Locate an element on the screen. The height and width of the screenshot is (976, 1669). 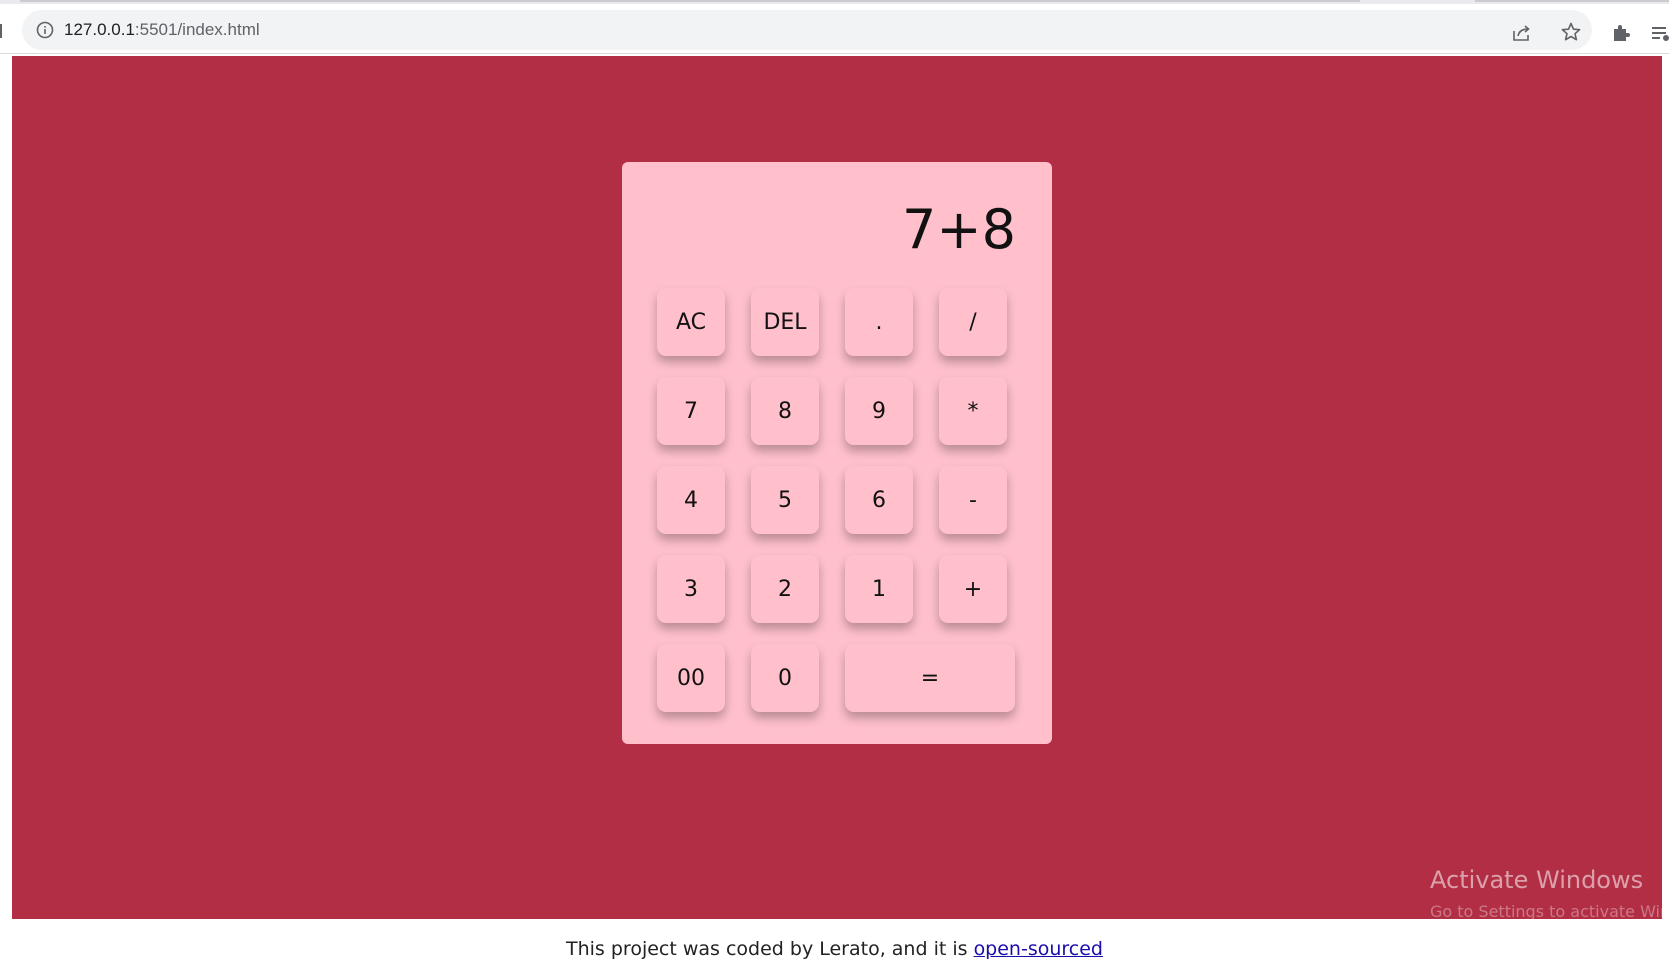
key-divide: / is located at coordinates (973, 322).